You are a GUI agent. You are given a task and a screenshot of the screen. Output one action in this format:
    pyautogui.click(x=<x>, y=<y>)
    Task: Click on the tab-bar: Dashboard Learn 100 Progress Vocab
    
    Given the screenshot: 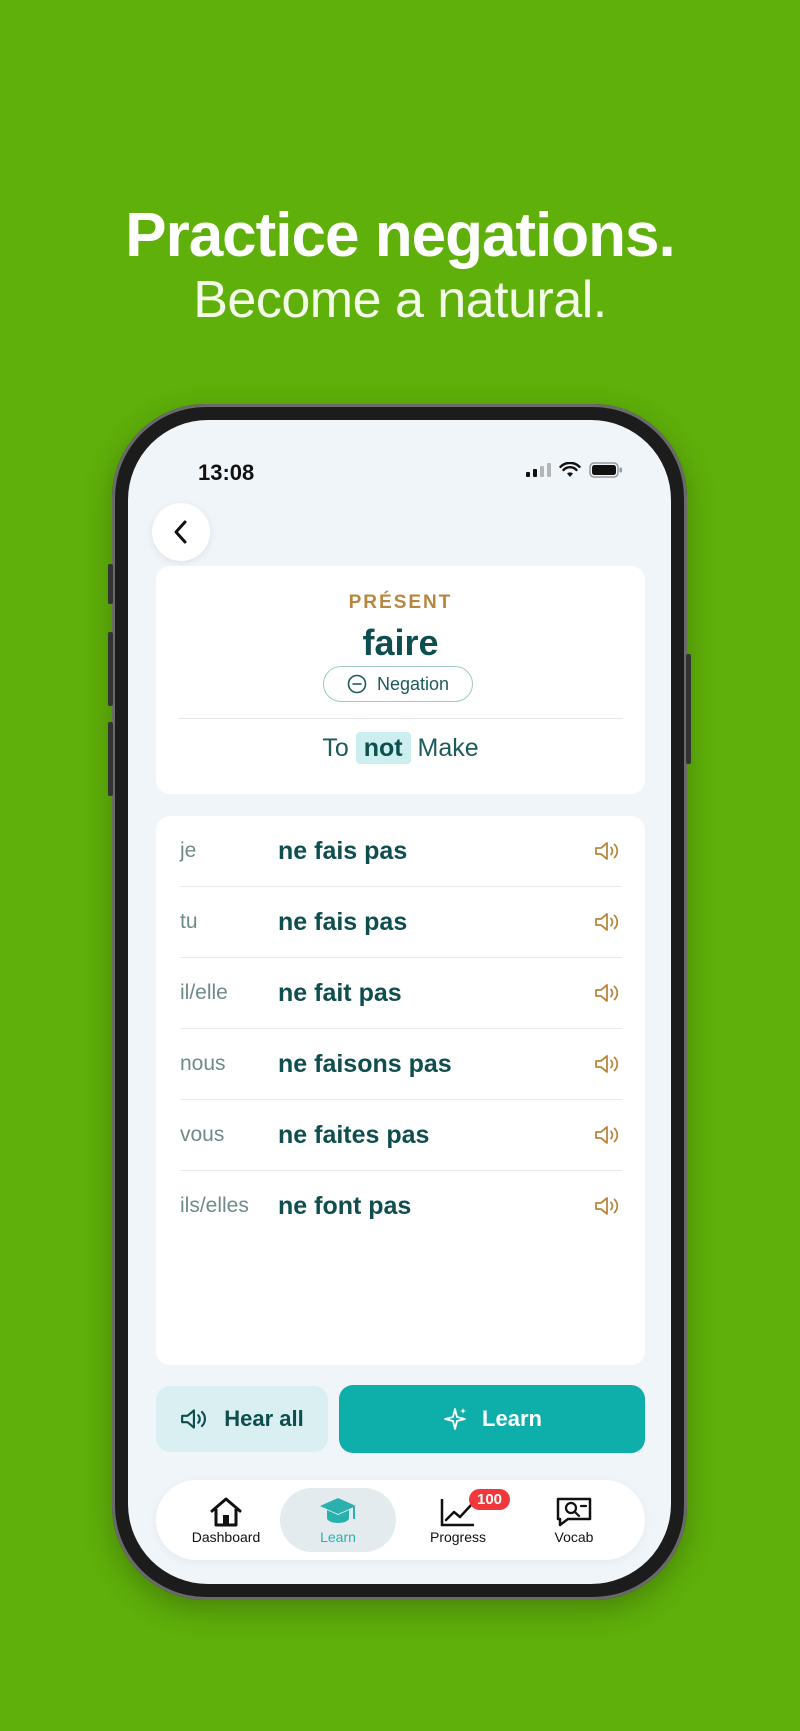 What is the action you would take?
    pyautogui.click(x=400, y=1520)
    